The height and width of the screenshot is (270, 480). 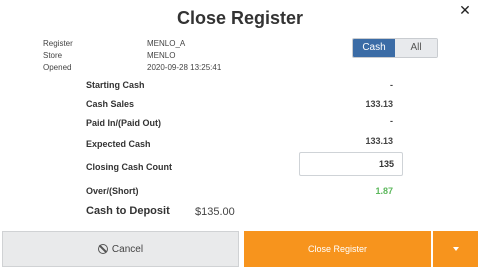 I want to click on cash-all-toggle: Cash All, so click(x=395, y=48).